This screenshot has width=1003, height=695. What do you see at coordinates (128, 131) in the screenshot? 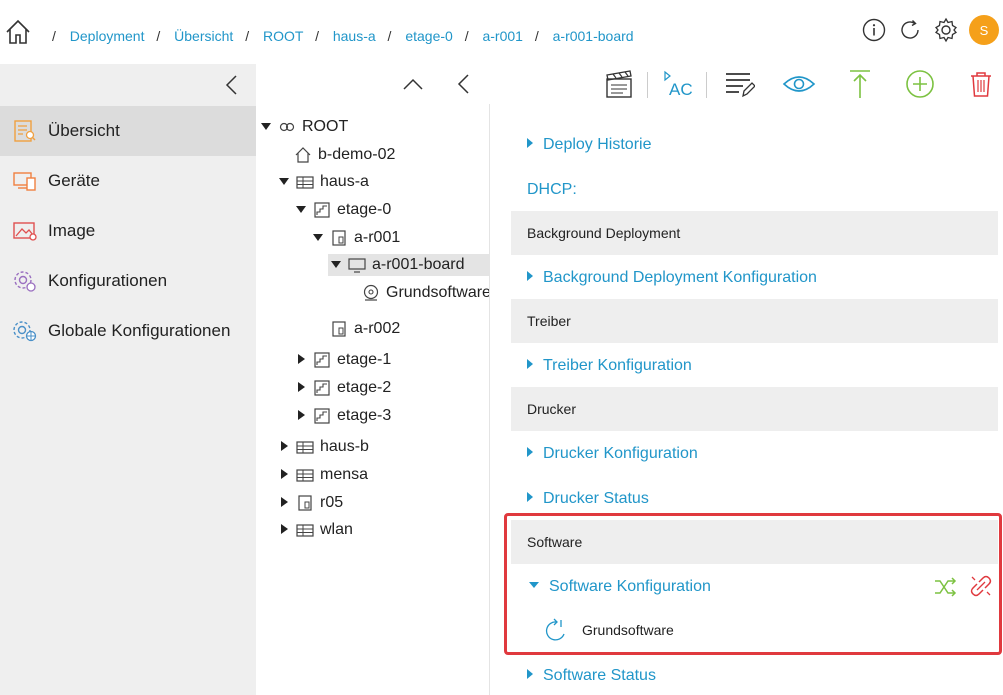
I see `sidebar-item-uebersicht: Übersicht` at bounding box center [128, 131].